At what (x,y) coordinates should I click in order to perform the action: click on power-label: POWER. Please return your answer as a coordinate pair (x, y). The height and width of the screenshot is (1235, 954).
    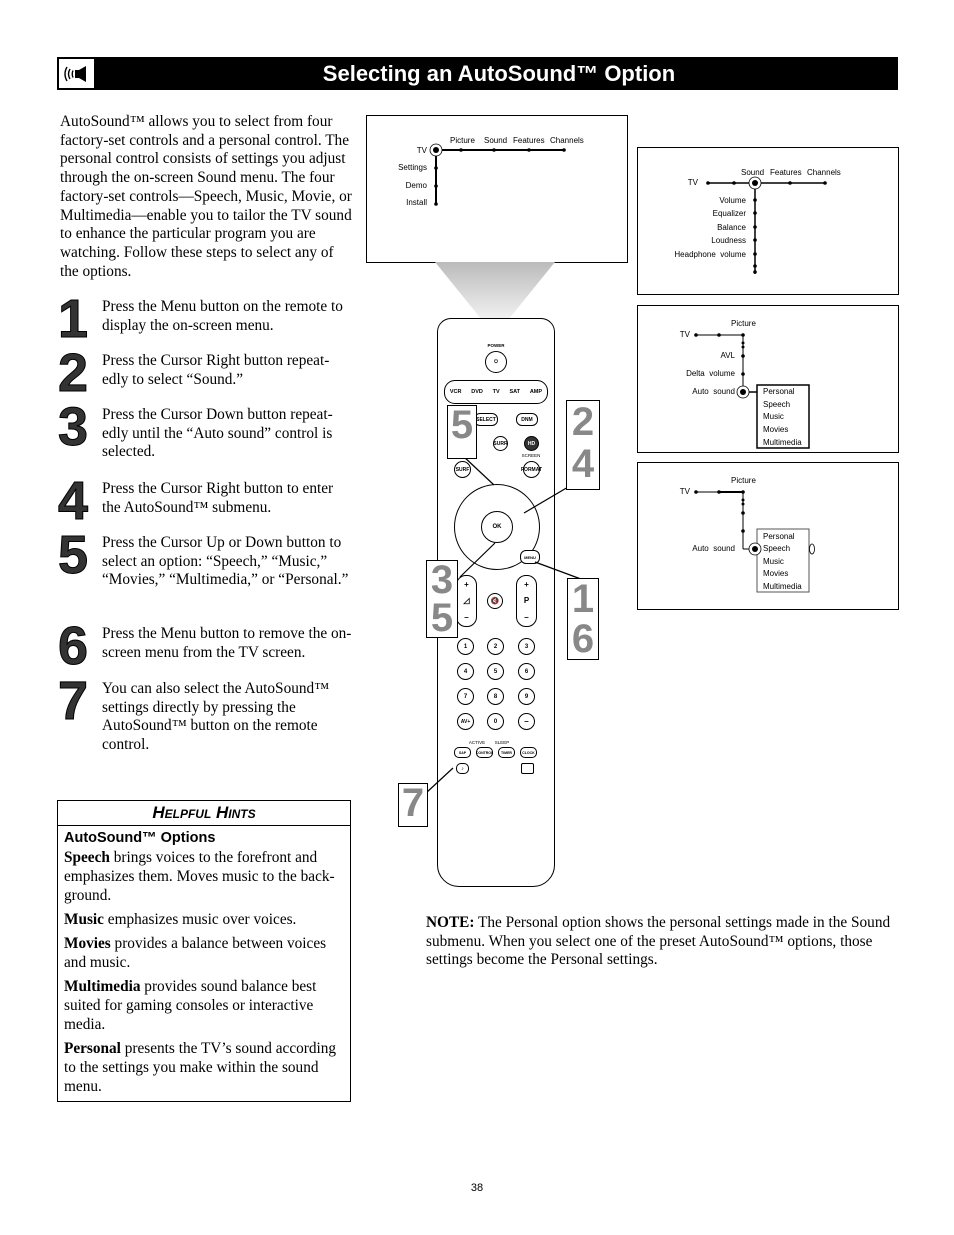
    Looking at the image, I should click on (496, 345).